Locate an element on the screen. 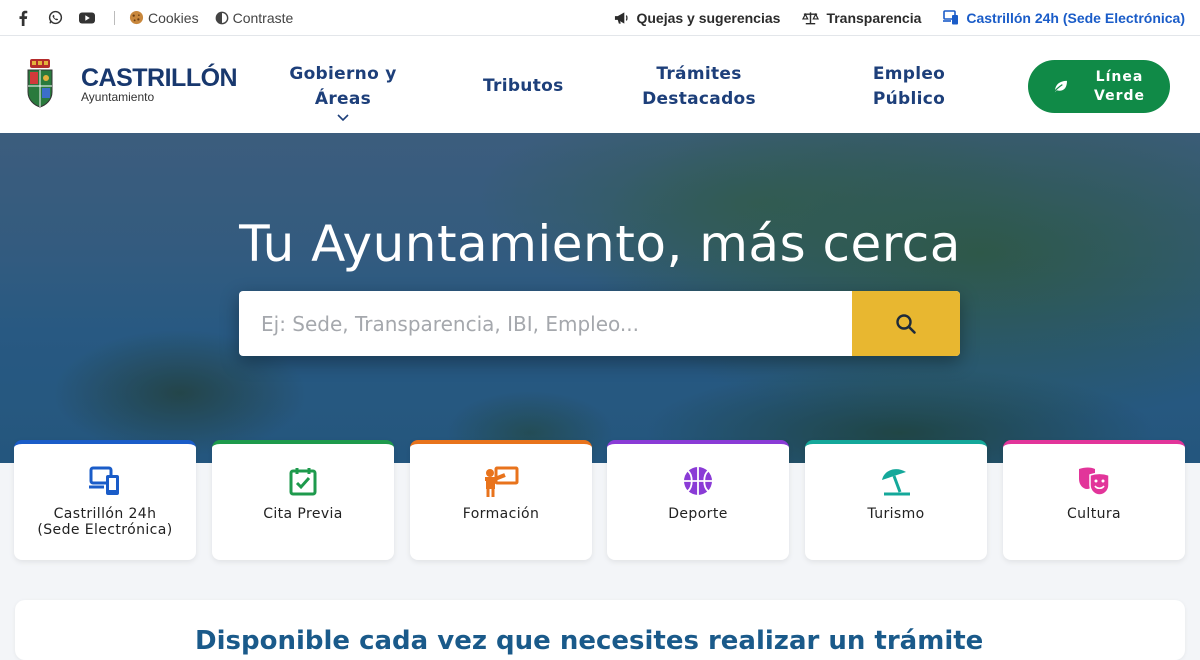 Image resolution: width=1200 pixels, height=660 pixels. sede-electronica-link: Castrillón 24h (Sede Electrónica) is located at coordinates (1064, 18).